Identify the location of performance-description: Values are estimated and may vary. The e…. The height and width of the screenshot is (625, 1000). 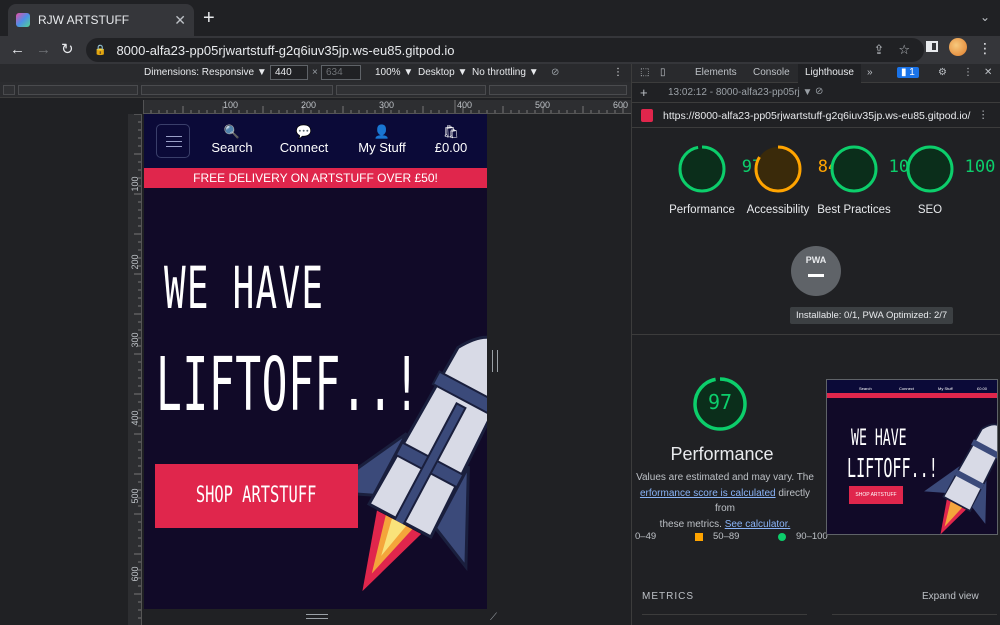
(725, 501).